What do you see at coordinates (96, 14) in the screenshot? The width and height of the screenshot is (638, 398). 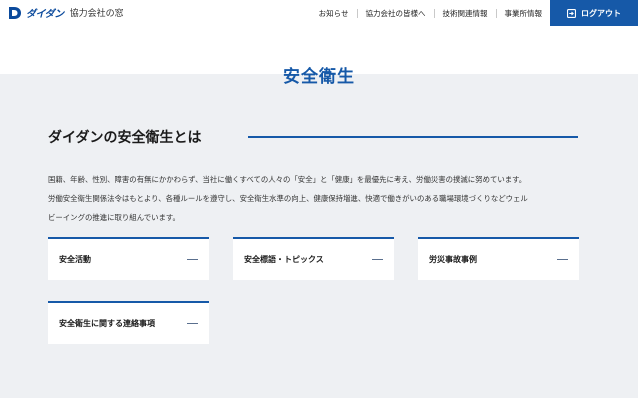 I see `site-subtitle: 協力会社の窓` at bounding box center [96, 14].